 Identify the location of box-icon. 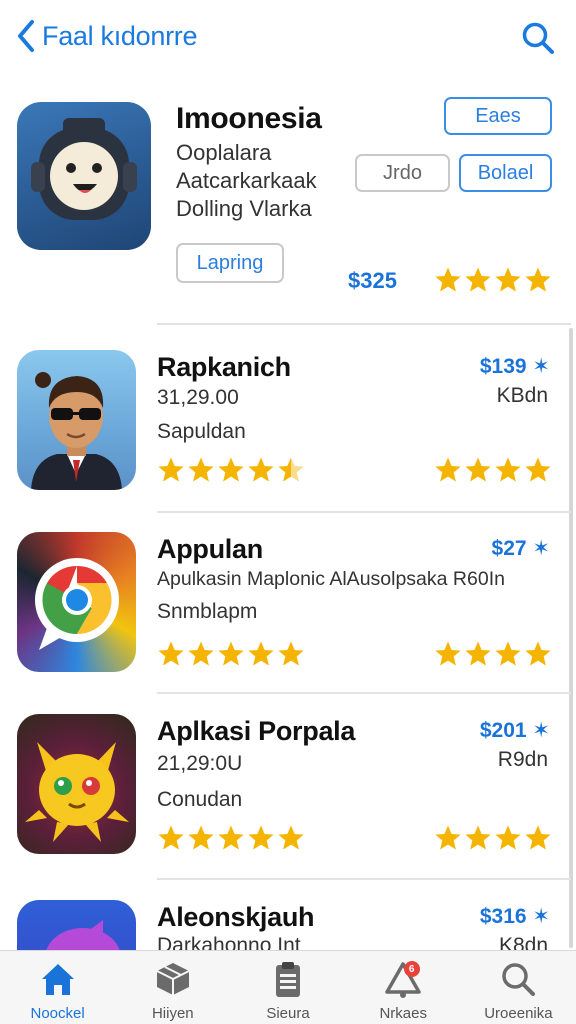
(173, 979).